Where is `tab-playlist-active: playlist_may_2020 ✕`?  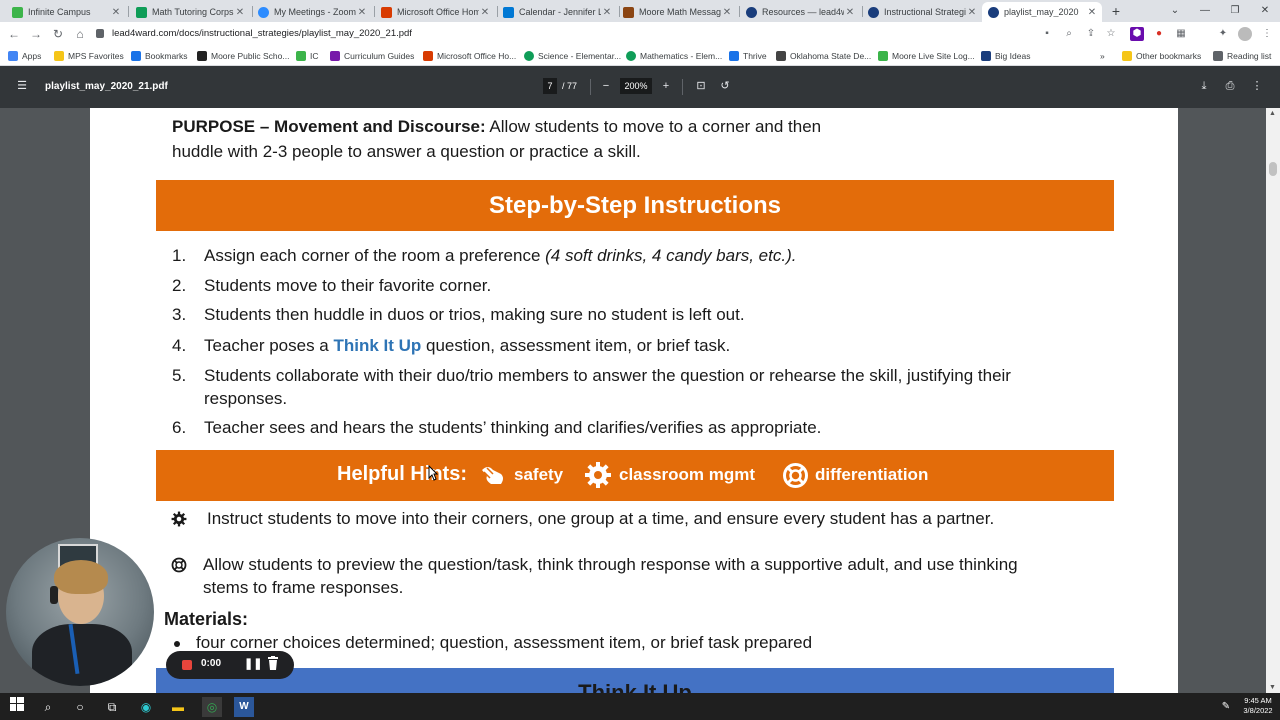 tab-playlist-active: playlist_may_2020 ✕ is located at coordinates (1042, 12).